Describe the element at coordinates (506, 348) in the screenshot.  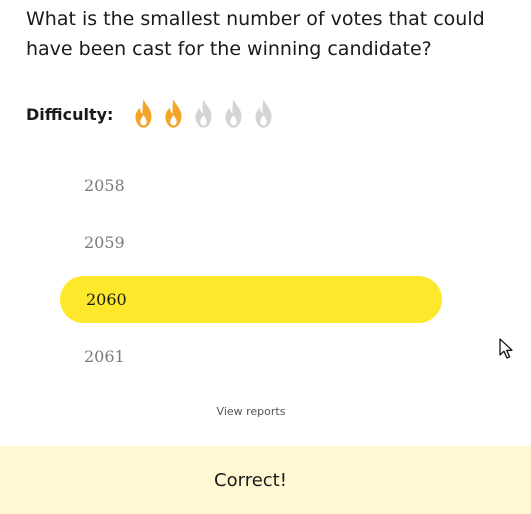
I see `mouse-cursor-icon` at that location.